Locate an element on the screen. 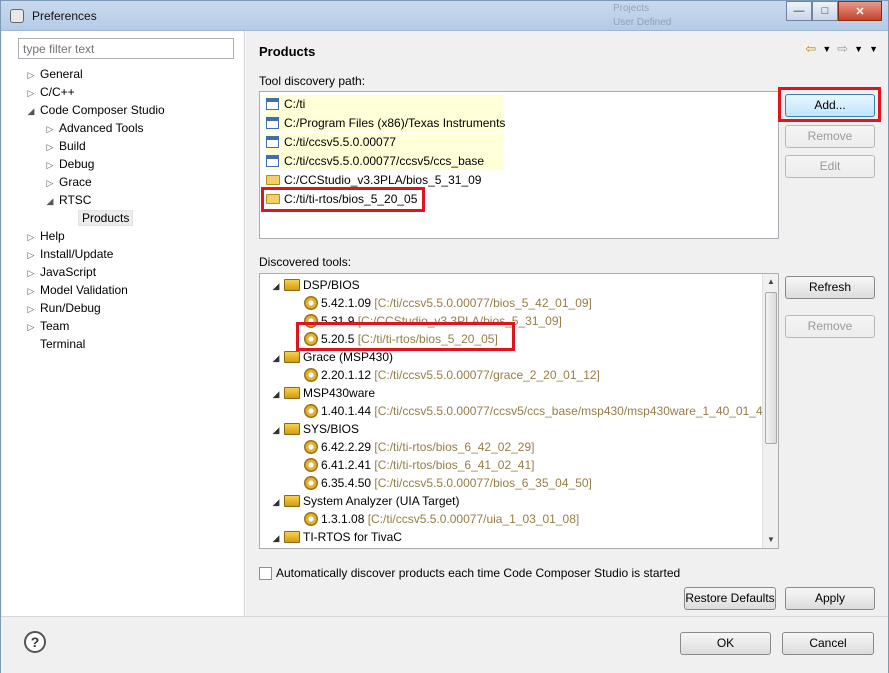  apply-button: Apply is located at coordinates (830, 598).